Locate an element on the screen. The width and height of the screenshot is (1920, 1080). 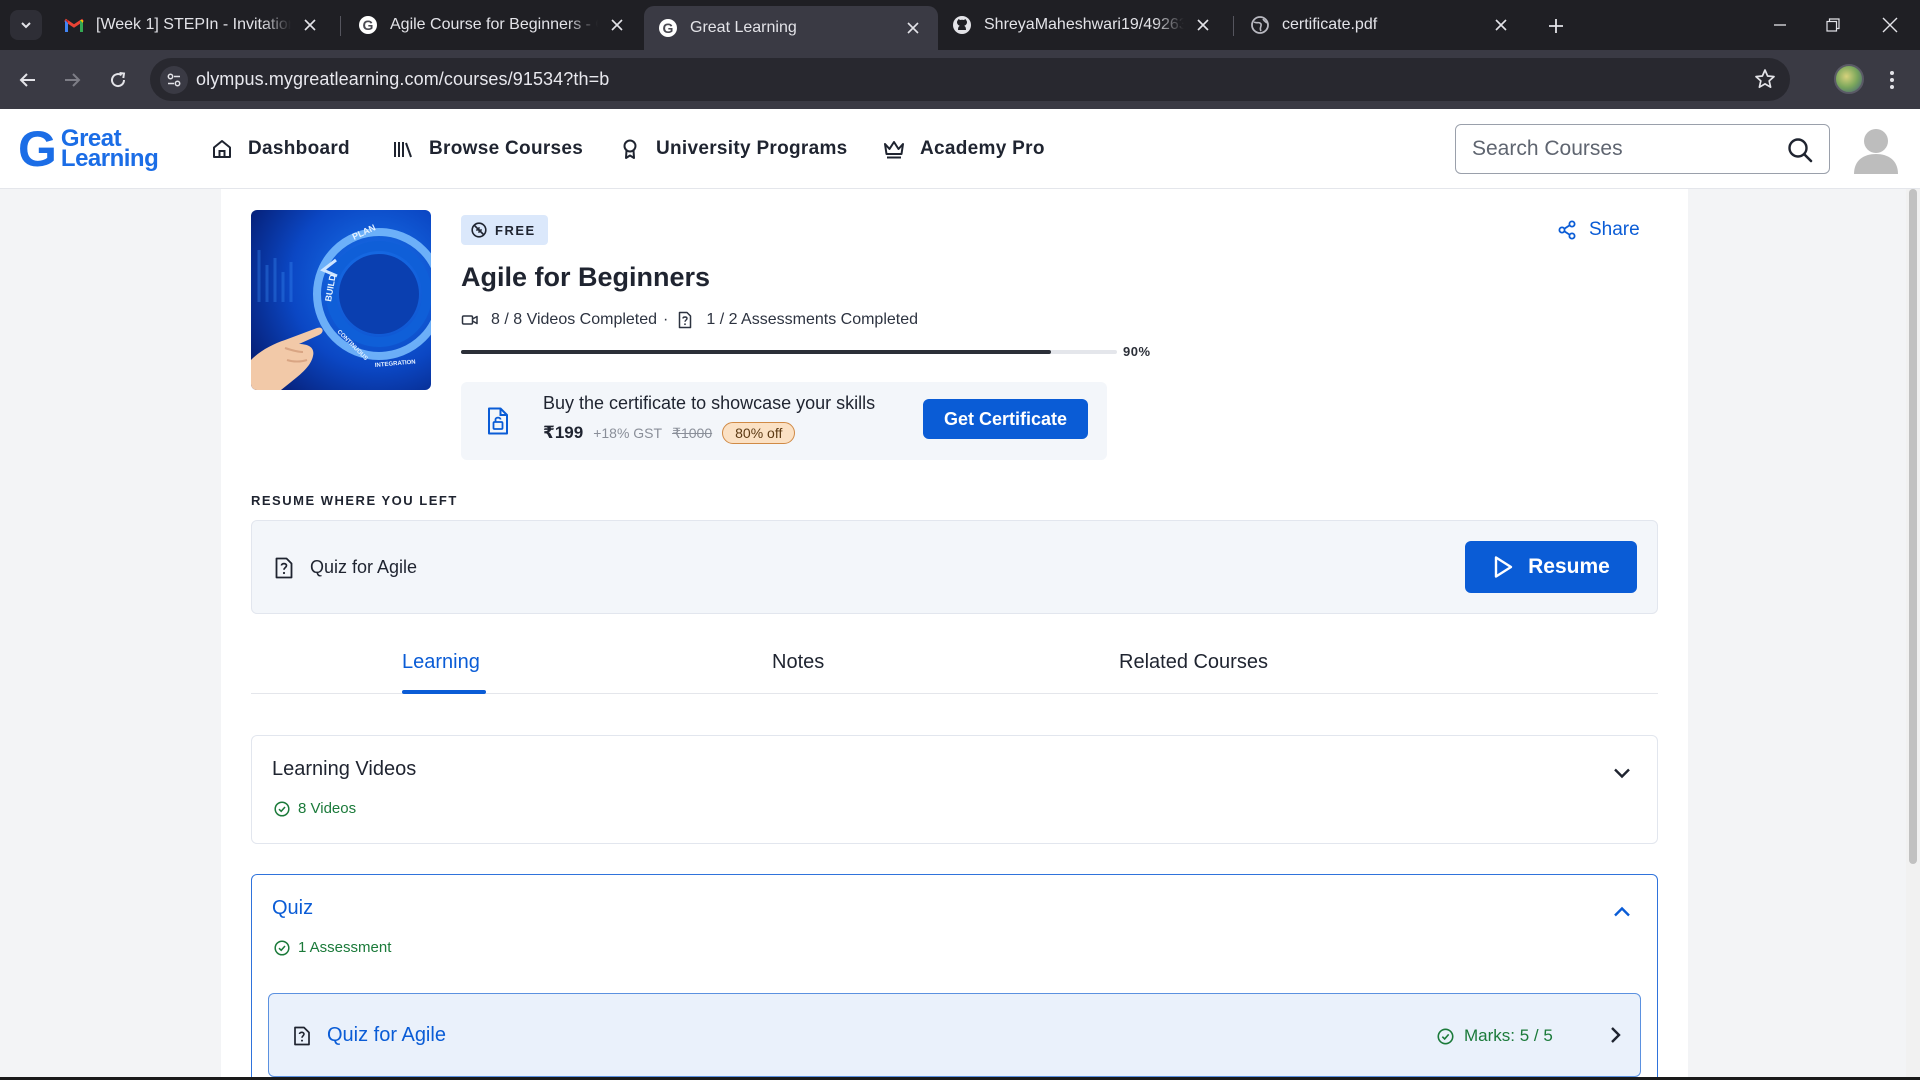
close-icon is located at coordinates (1890, 25).